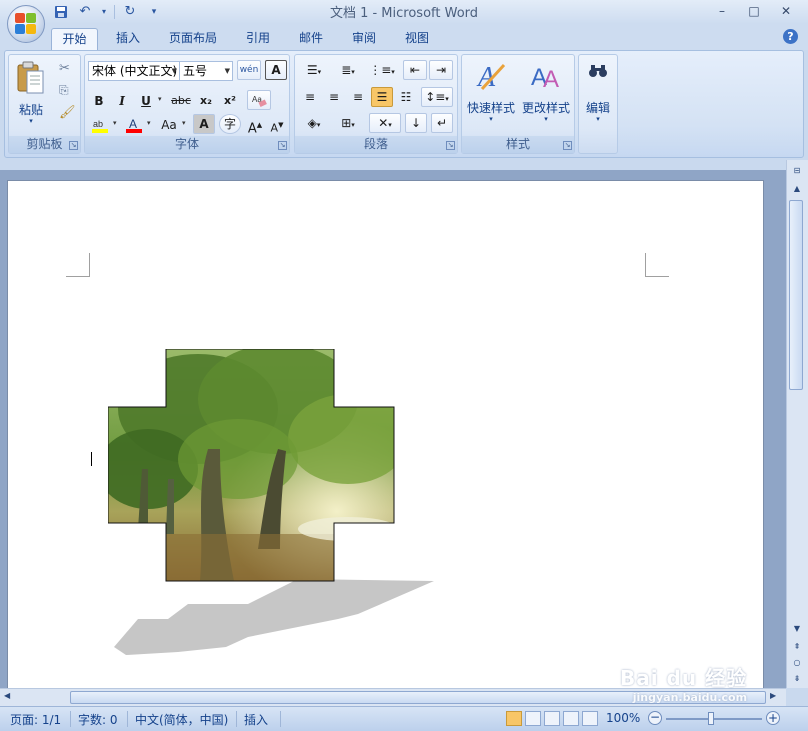  I want to click on phonetic-guide-button: wén, so click(249, 70).